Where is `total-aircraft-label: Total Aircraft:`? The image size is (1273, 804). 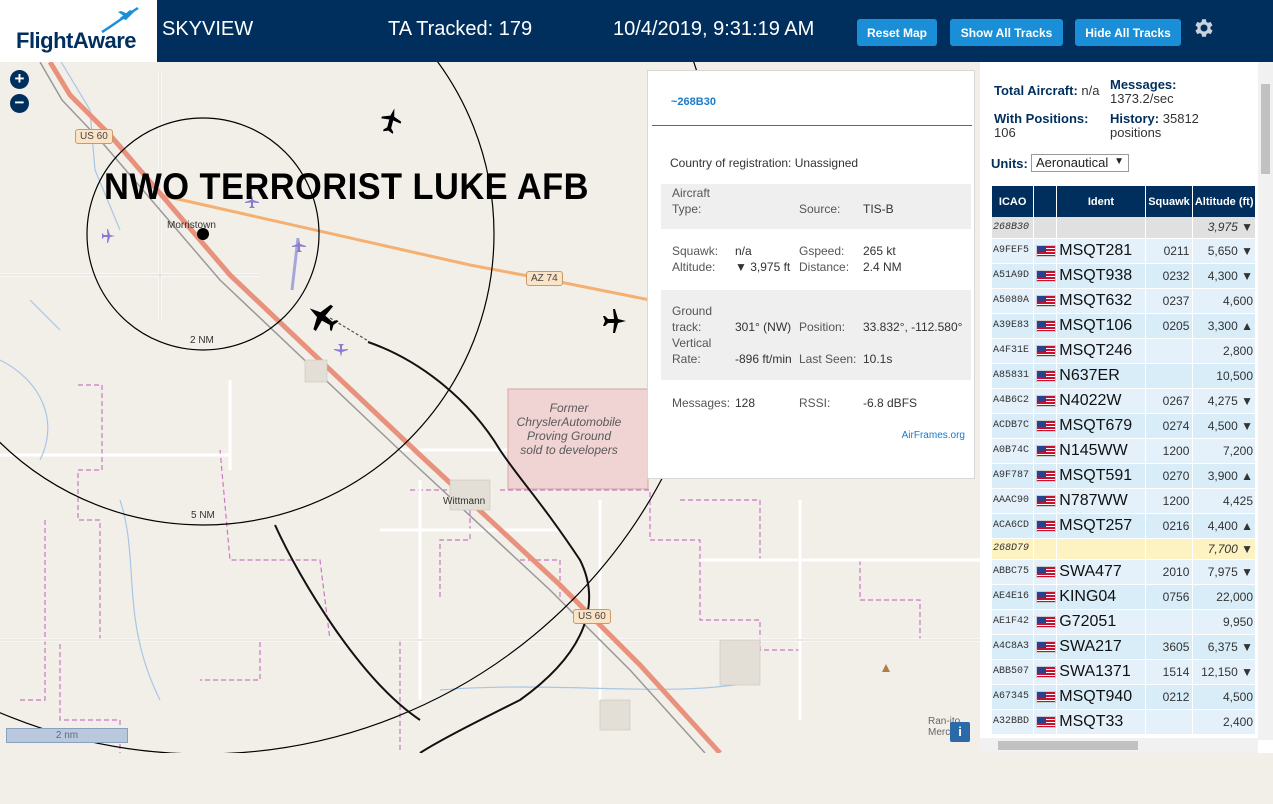 total-aircraft-label: Total Aircraft: is located at coordinates (1036, 90).